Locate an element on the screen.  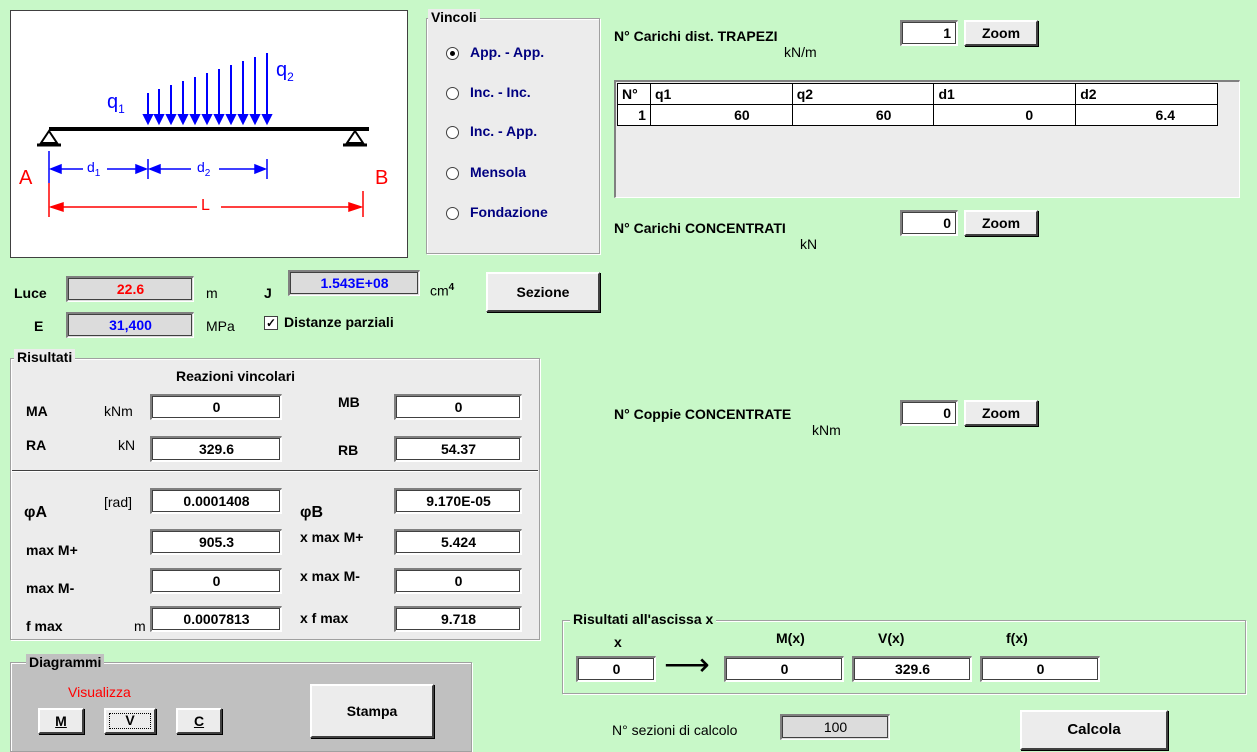
arrow-right-icon: ⟶ is located at coordinates (687, 664).